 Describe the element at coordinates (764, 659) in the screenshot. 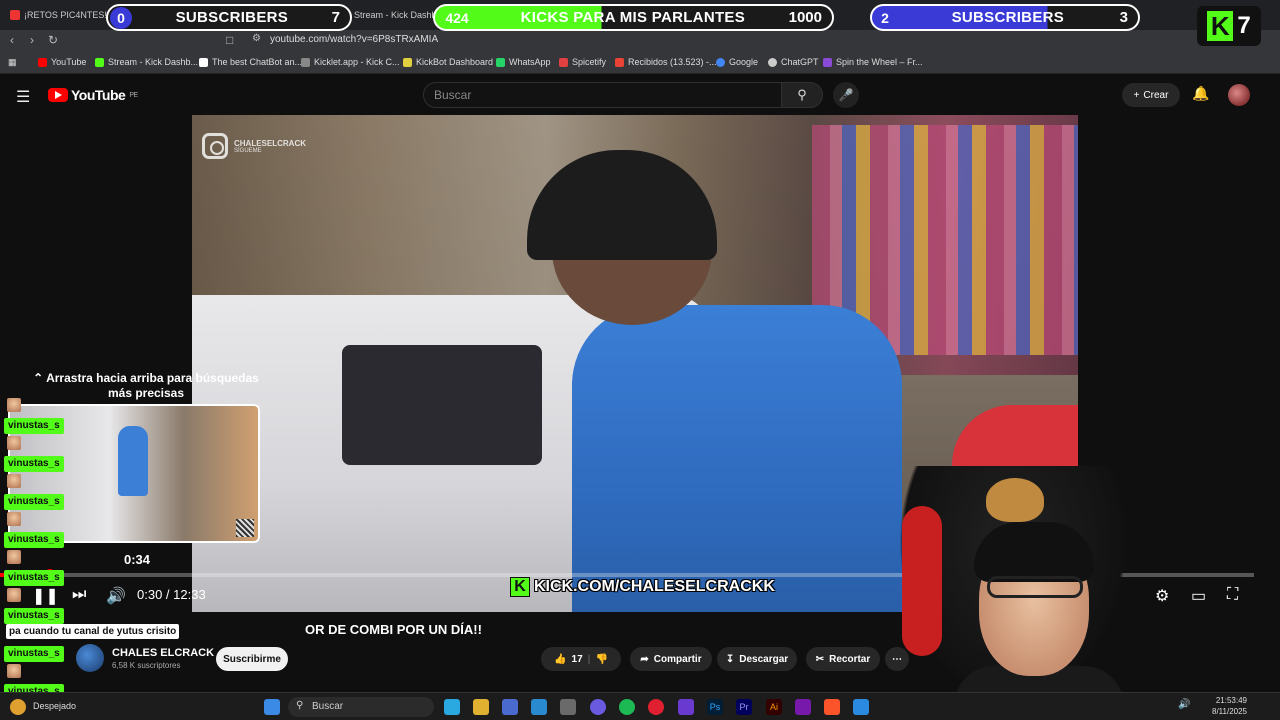

I see `download-label: Descargar` at that location.